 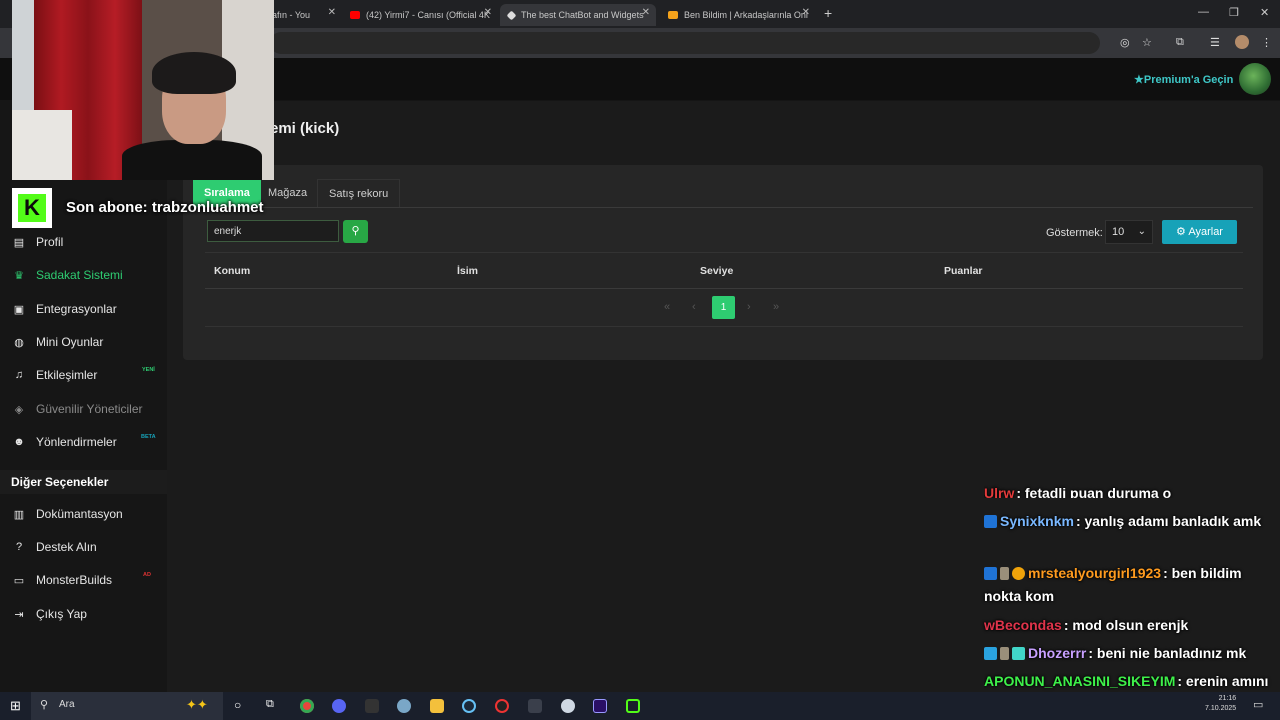 What do you see at coordinates (19, 580) in the screenshot?
I see `laptop-icon: ▭` at bounding box center [19, 580].